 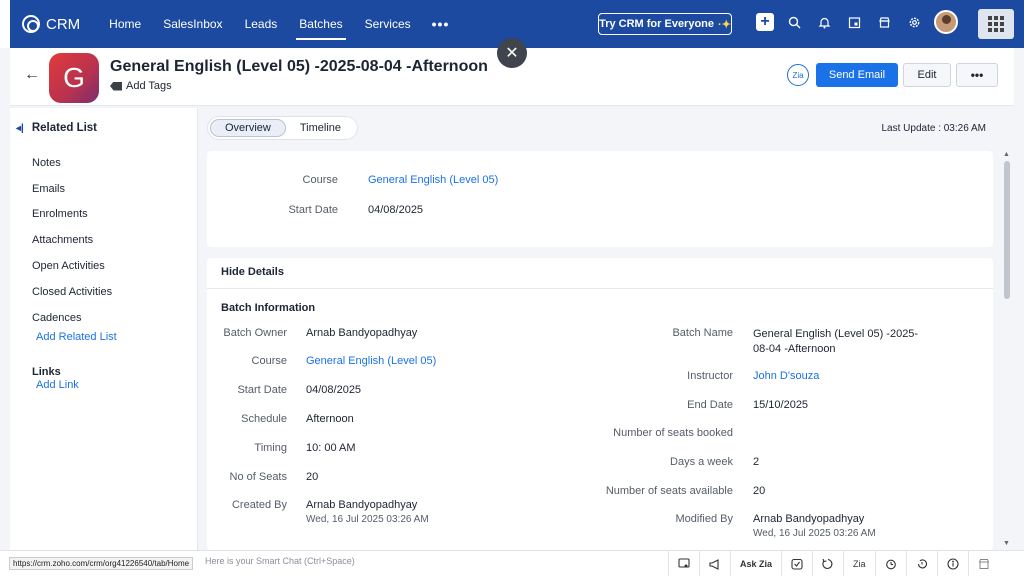 I want to click on vertical-scrollbar: ▲ ▼, so click(x=1007, y=349).